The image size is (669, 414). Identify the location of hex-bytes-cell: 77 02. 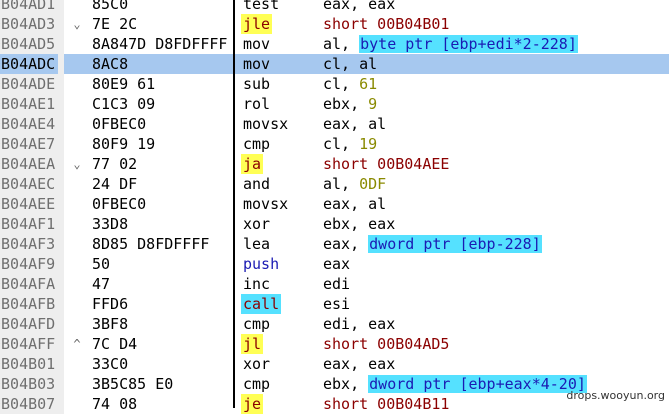
(115, 164).